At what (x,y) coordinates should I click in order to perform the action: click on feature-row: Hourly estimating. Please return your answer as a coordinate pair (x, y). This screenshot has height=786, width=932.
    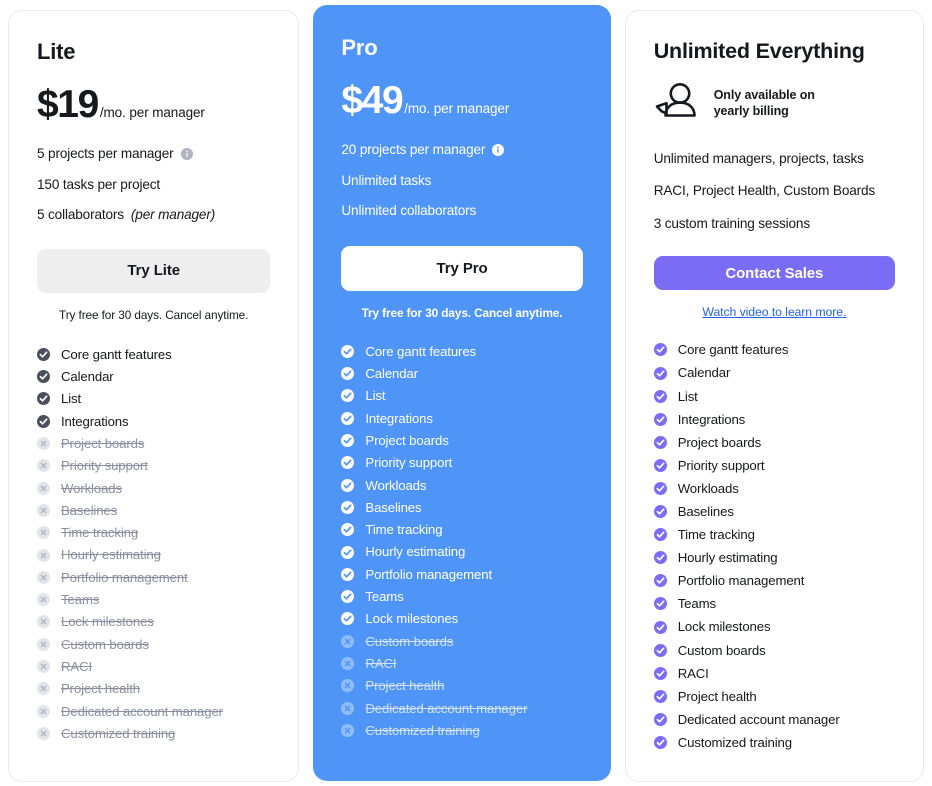
    Looking at the image, I should click on (153, 555).